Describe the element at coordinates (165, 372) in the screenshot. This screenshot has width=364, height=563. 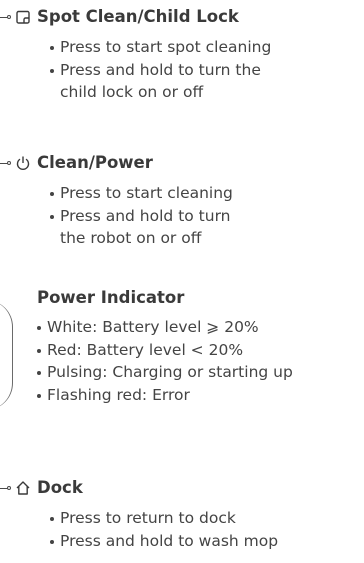
I see `list-item: Pulsing: Charging or starting up` at that location.